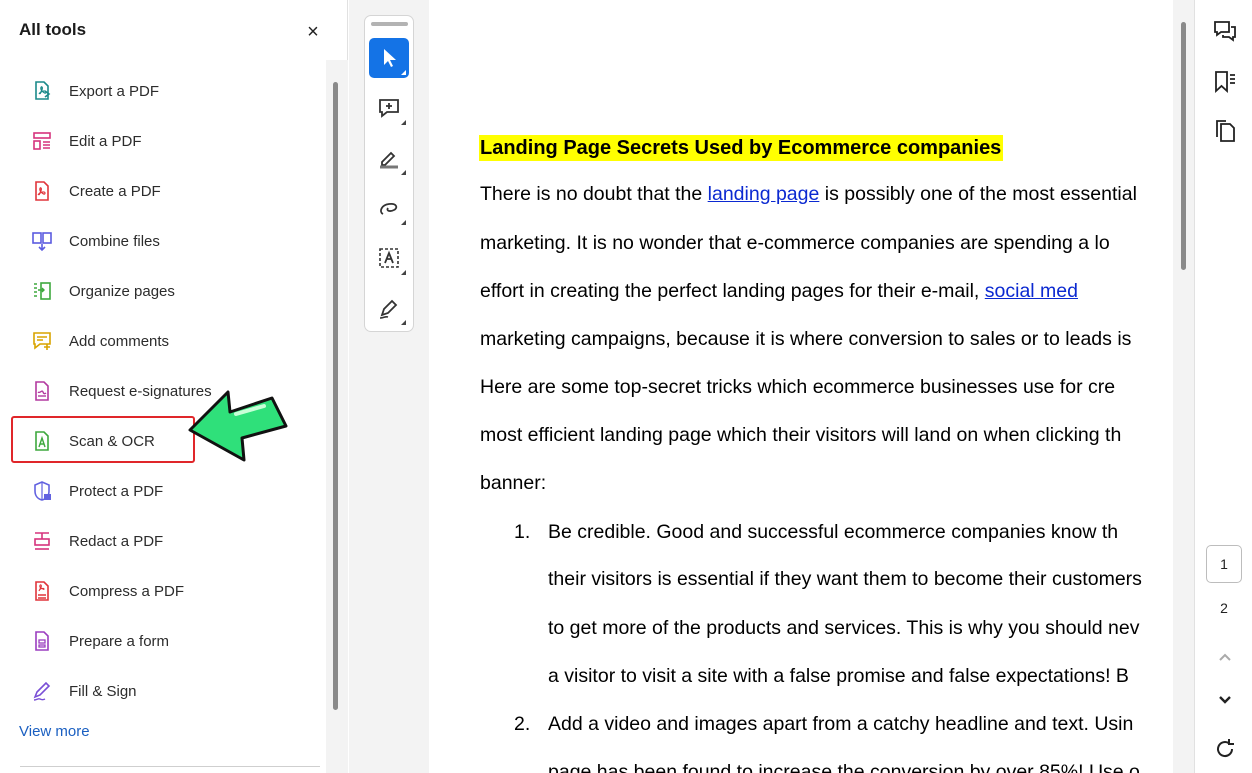 The width and height of the screenshot is (1252, 773). I want to click on social-media-link: social med, so click(1031, 291).